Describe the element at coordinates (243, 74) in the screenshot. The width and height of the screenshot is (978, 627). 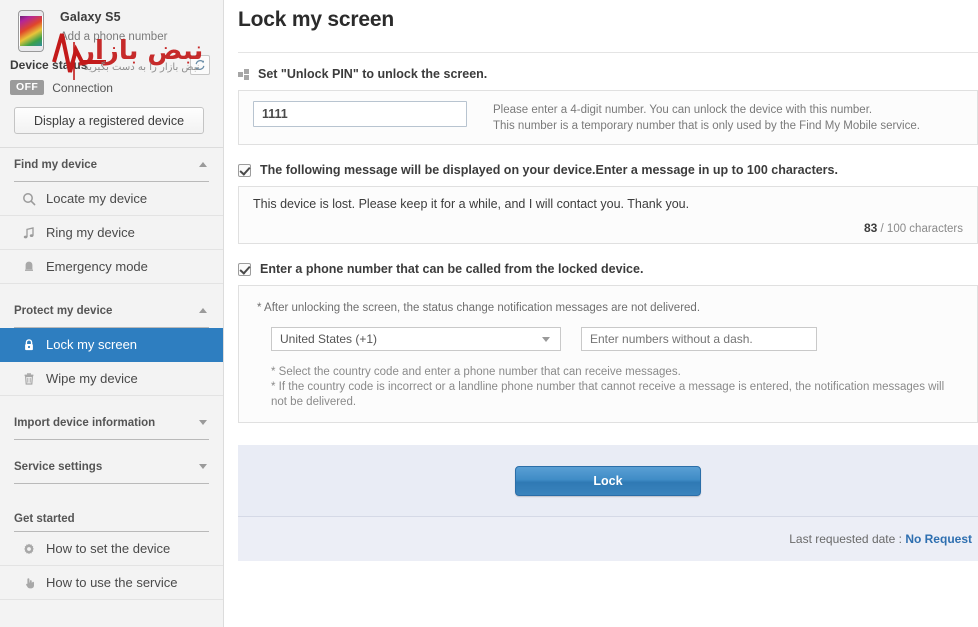
I see `section-bullet-icon` at that location.